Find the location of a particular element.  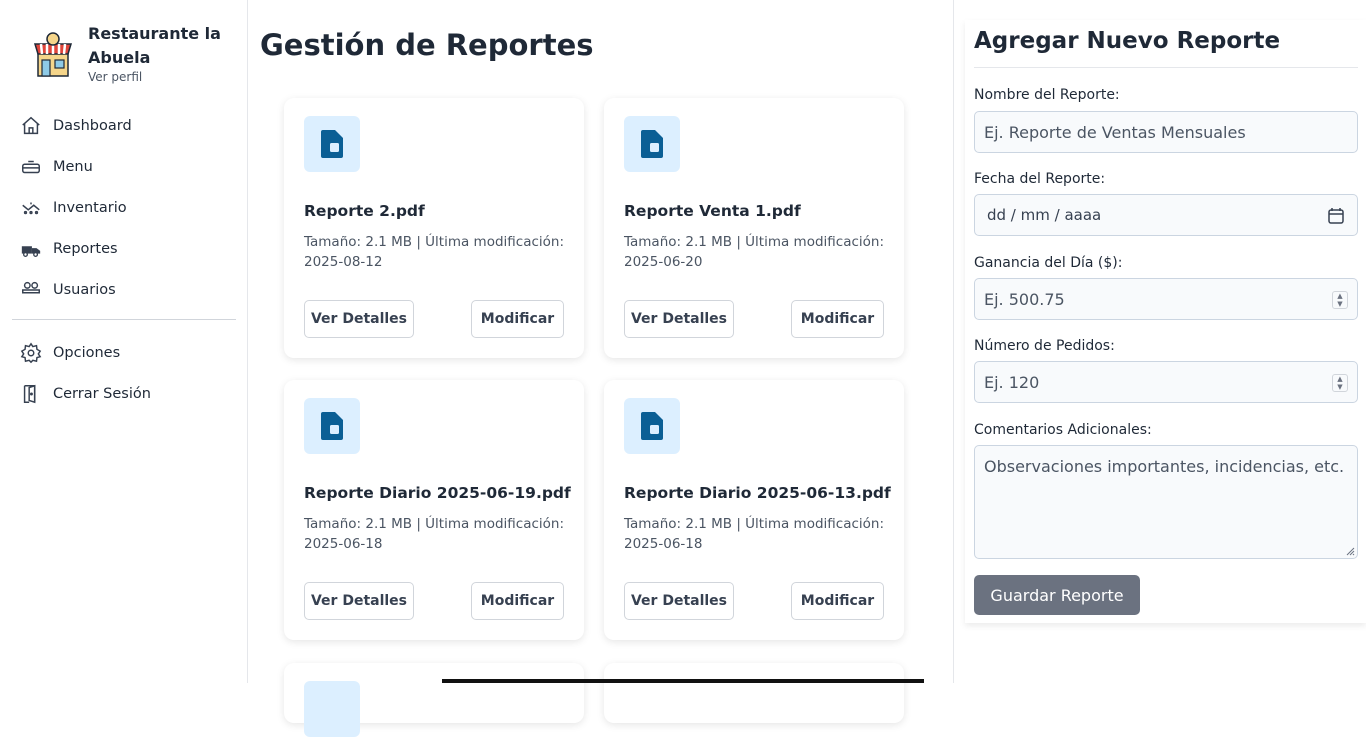

serving-dish-icon is located at coordinates (31, 166).